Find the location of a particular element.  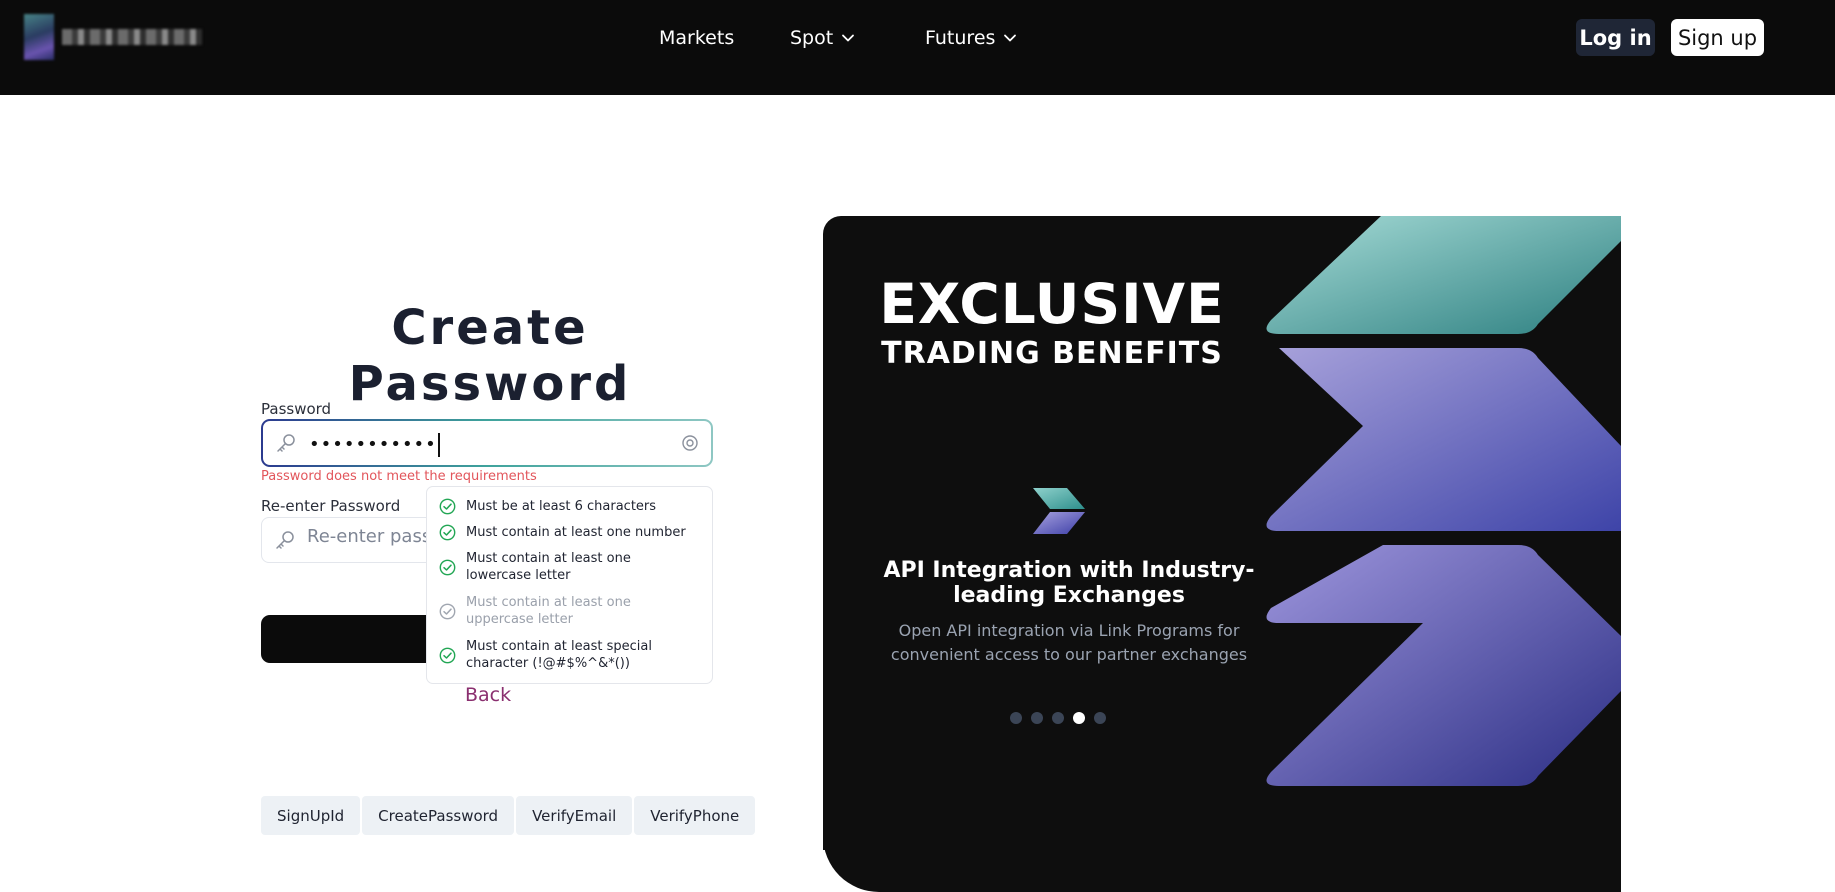

requirement-min-length: Must be at least 6 characters is located at coordinates (572, 506).